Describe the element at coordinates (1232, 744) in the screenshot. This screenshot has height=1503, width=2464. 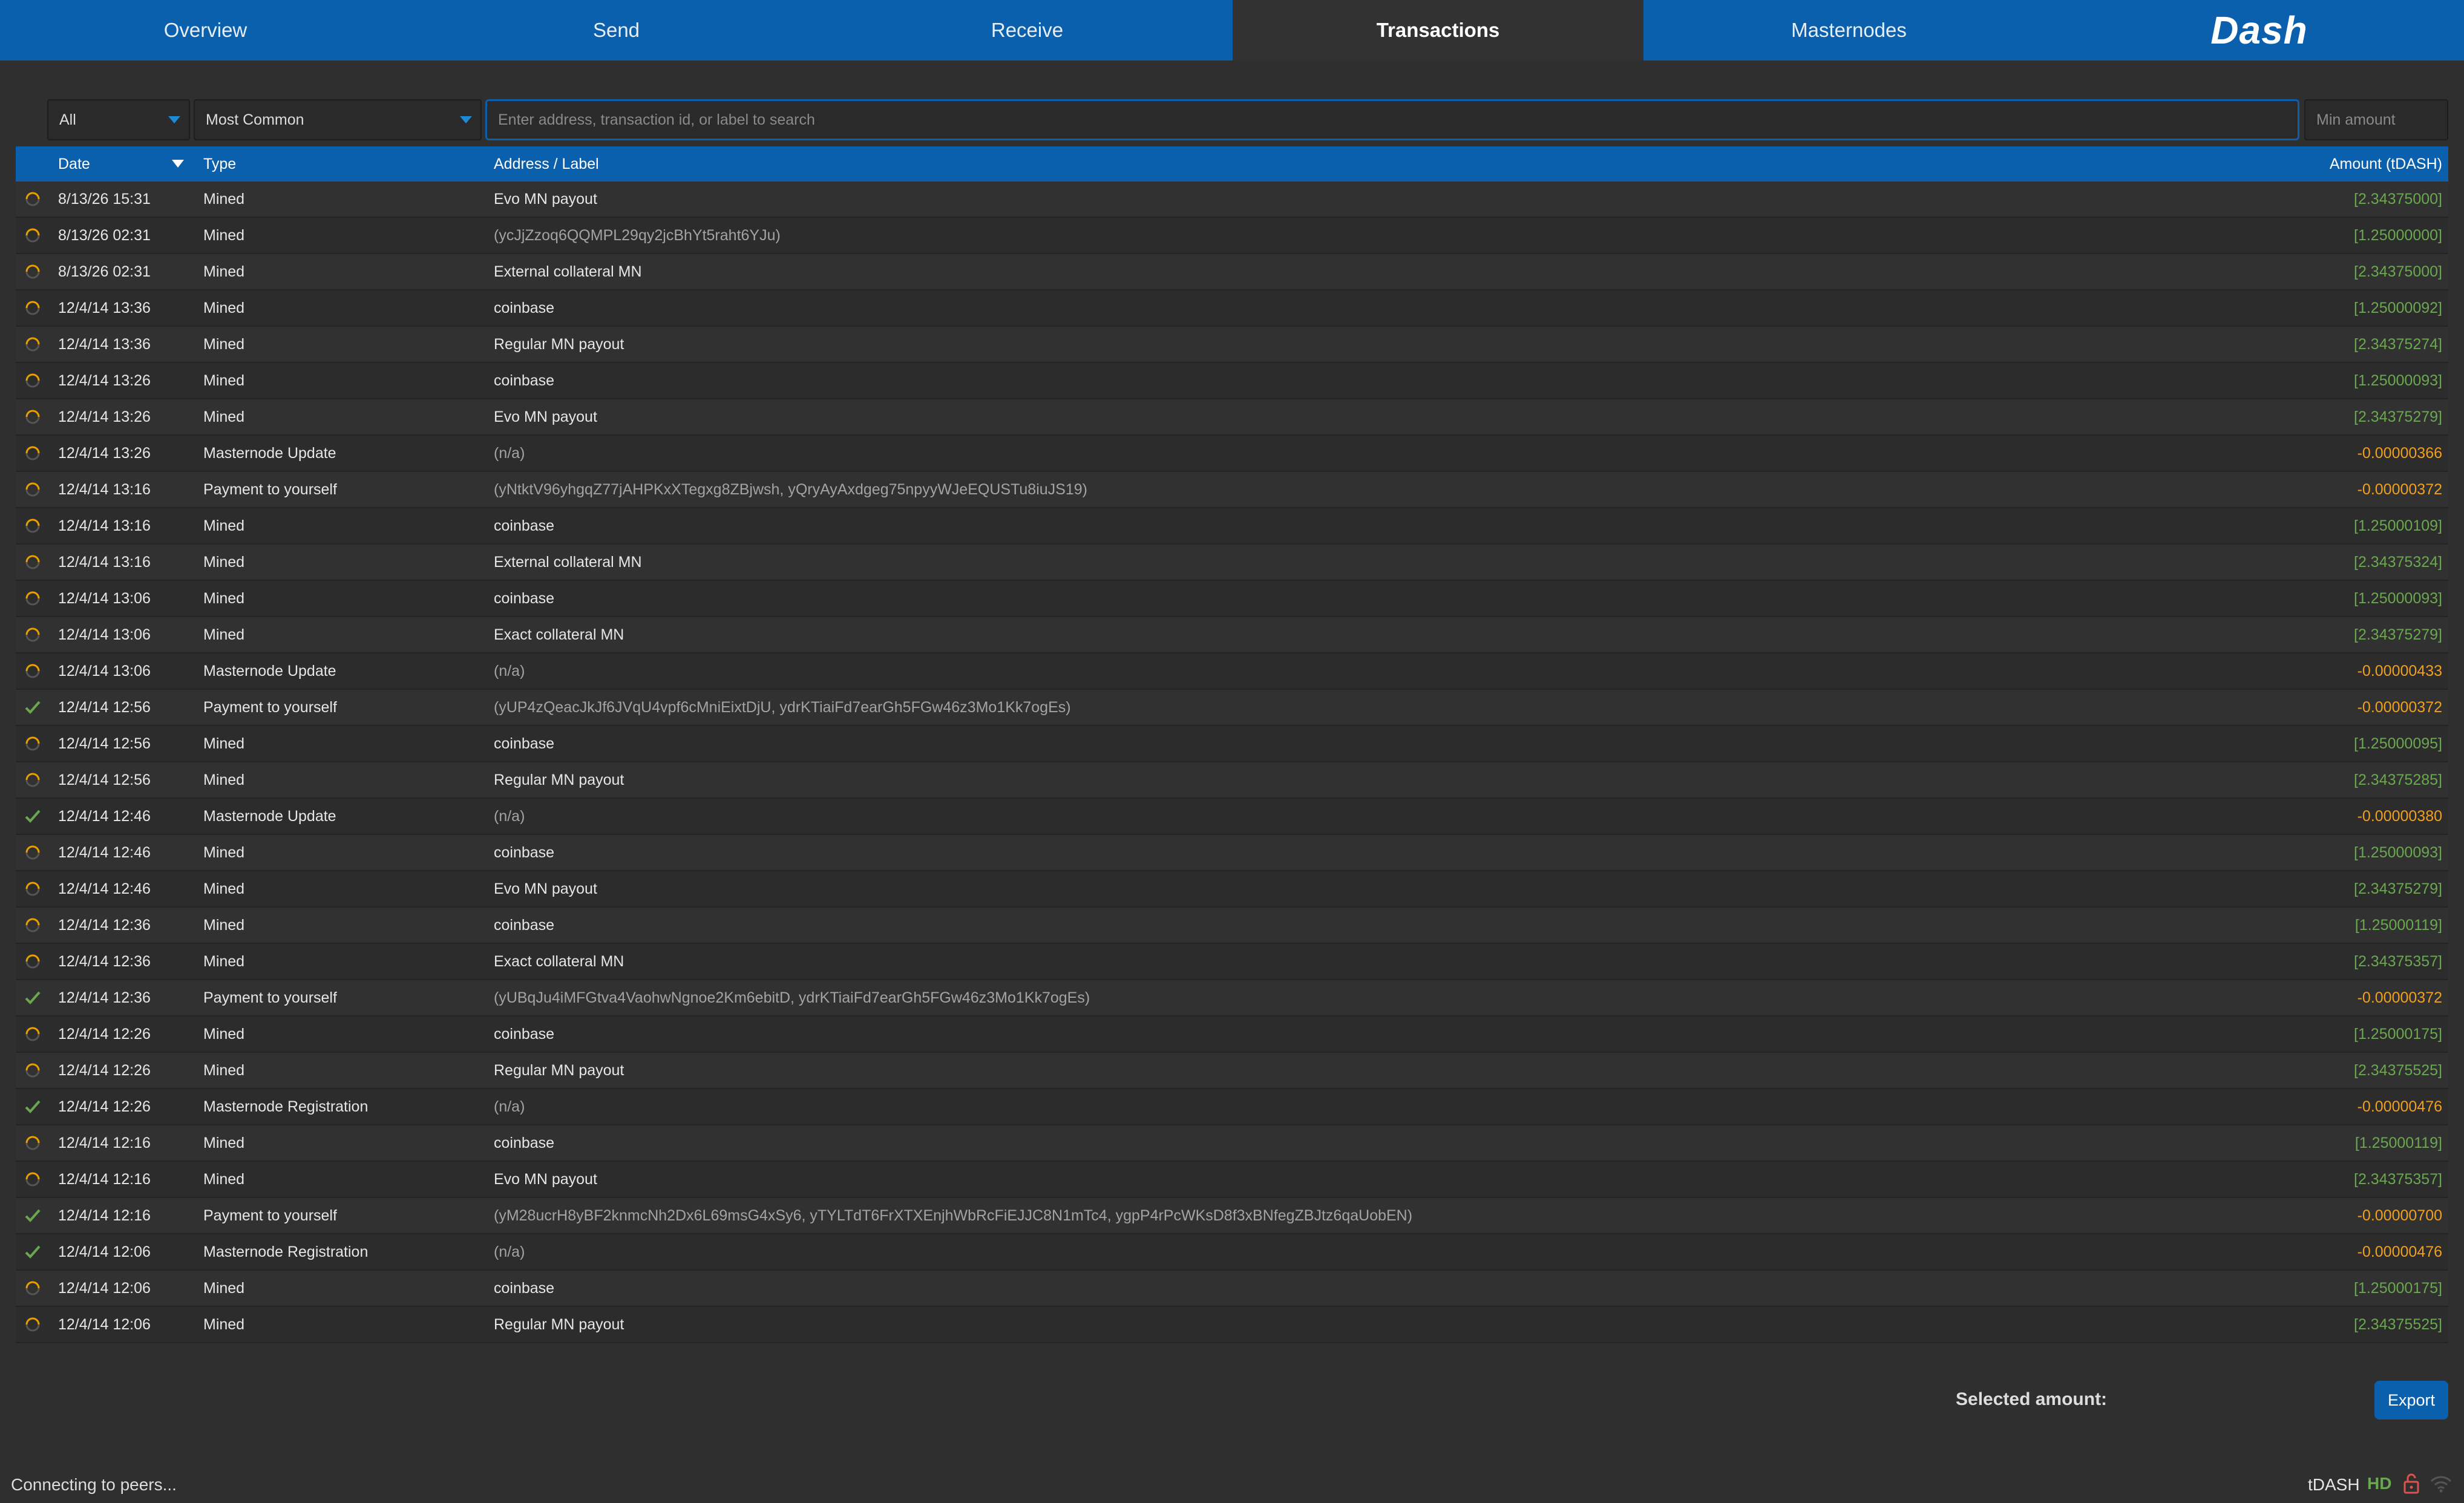
I see `table-row: 12/4/14 12:56 Mined coinbase [1.25000095]` at that location.